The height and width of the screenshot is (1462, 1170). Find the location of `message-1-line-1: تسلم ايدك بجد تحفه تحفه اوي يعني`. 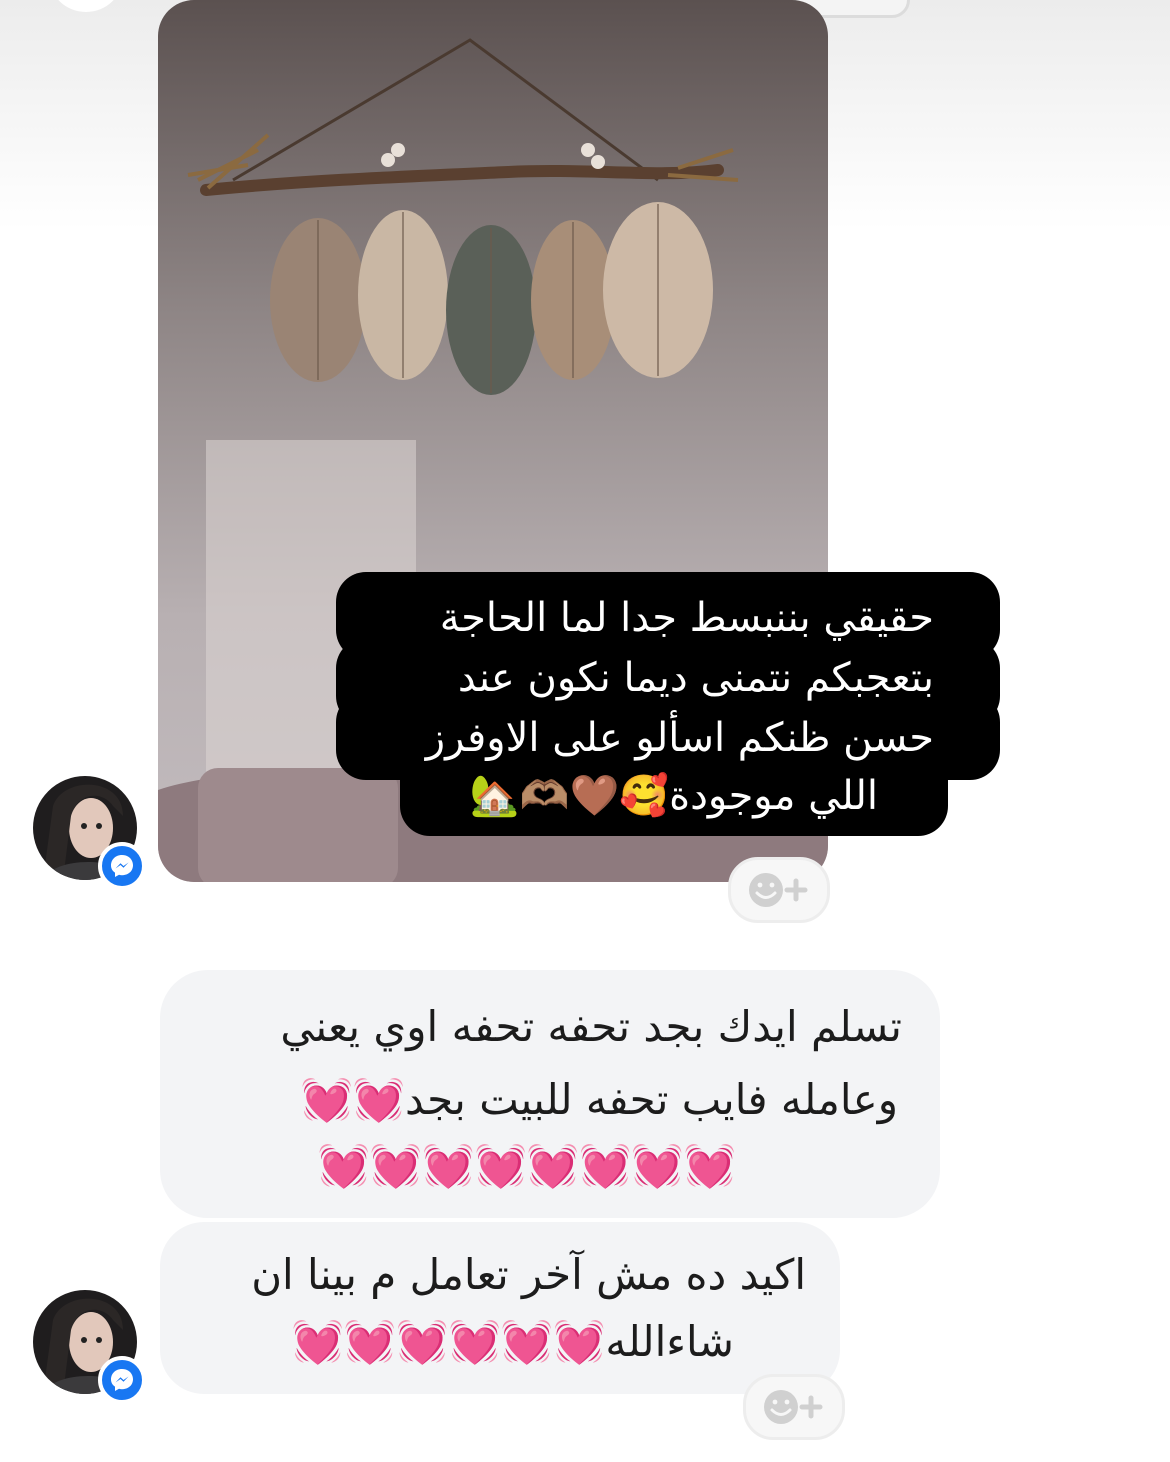

message-1-line-1: تسلم ايدك بجد تحفه تحفه اوي يعني is located at coordinates (591, 1026).